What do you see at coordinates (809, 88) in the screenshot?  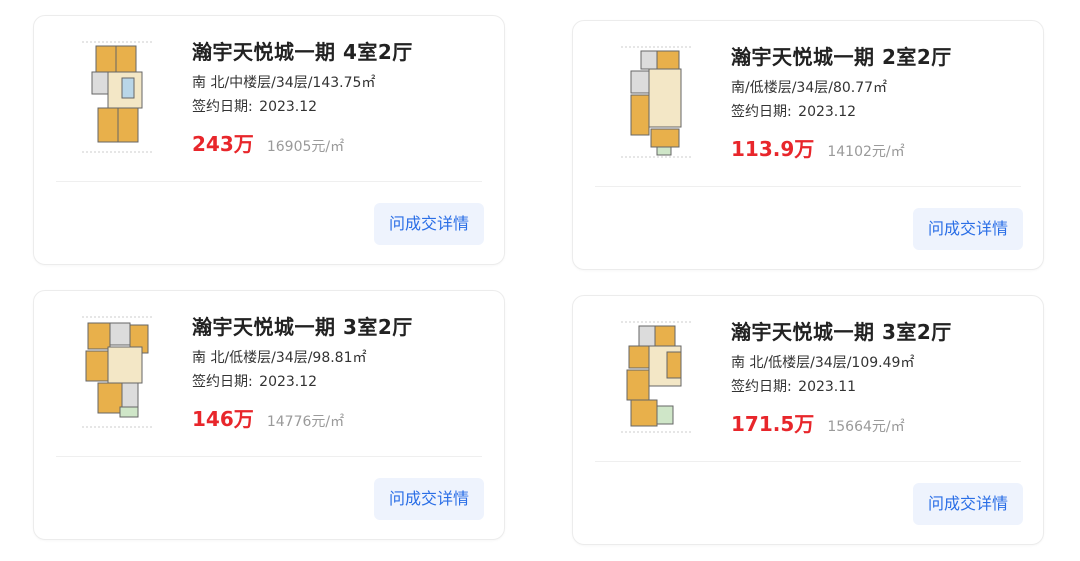 I see `listing-info: 南/低楼层/34层/80.77㎡` at bounding box center [809, 88].